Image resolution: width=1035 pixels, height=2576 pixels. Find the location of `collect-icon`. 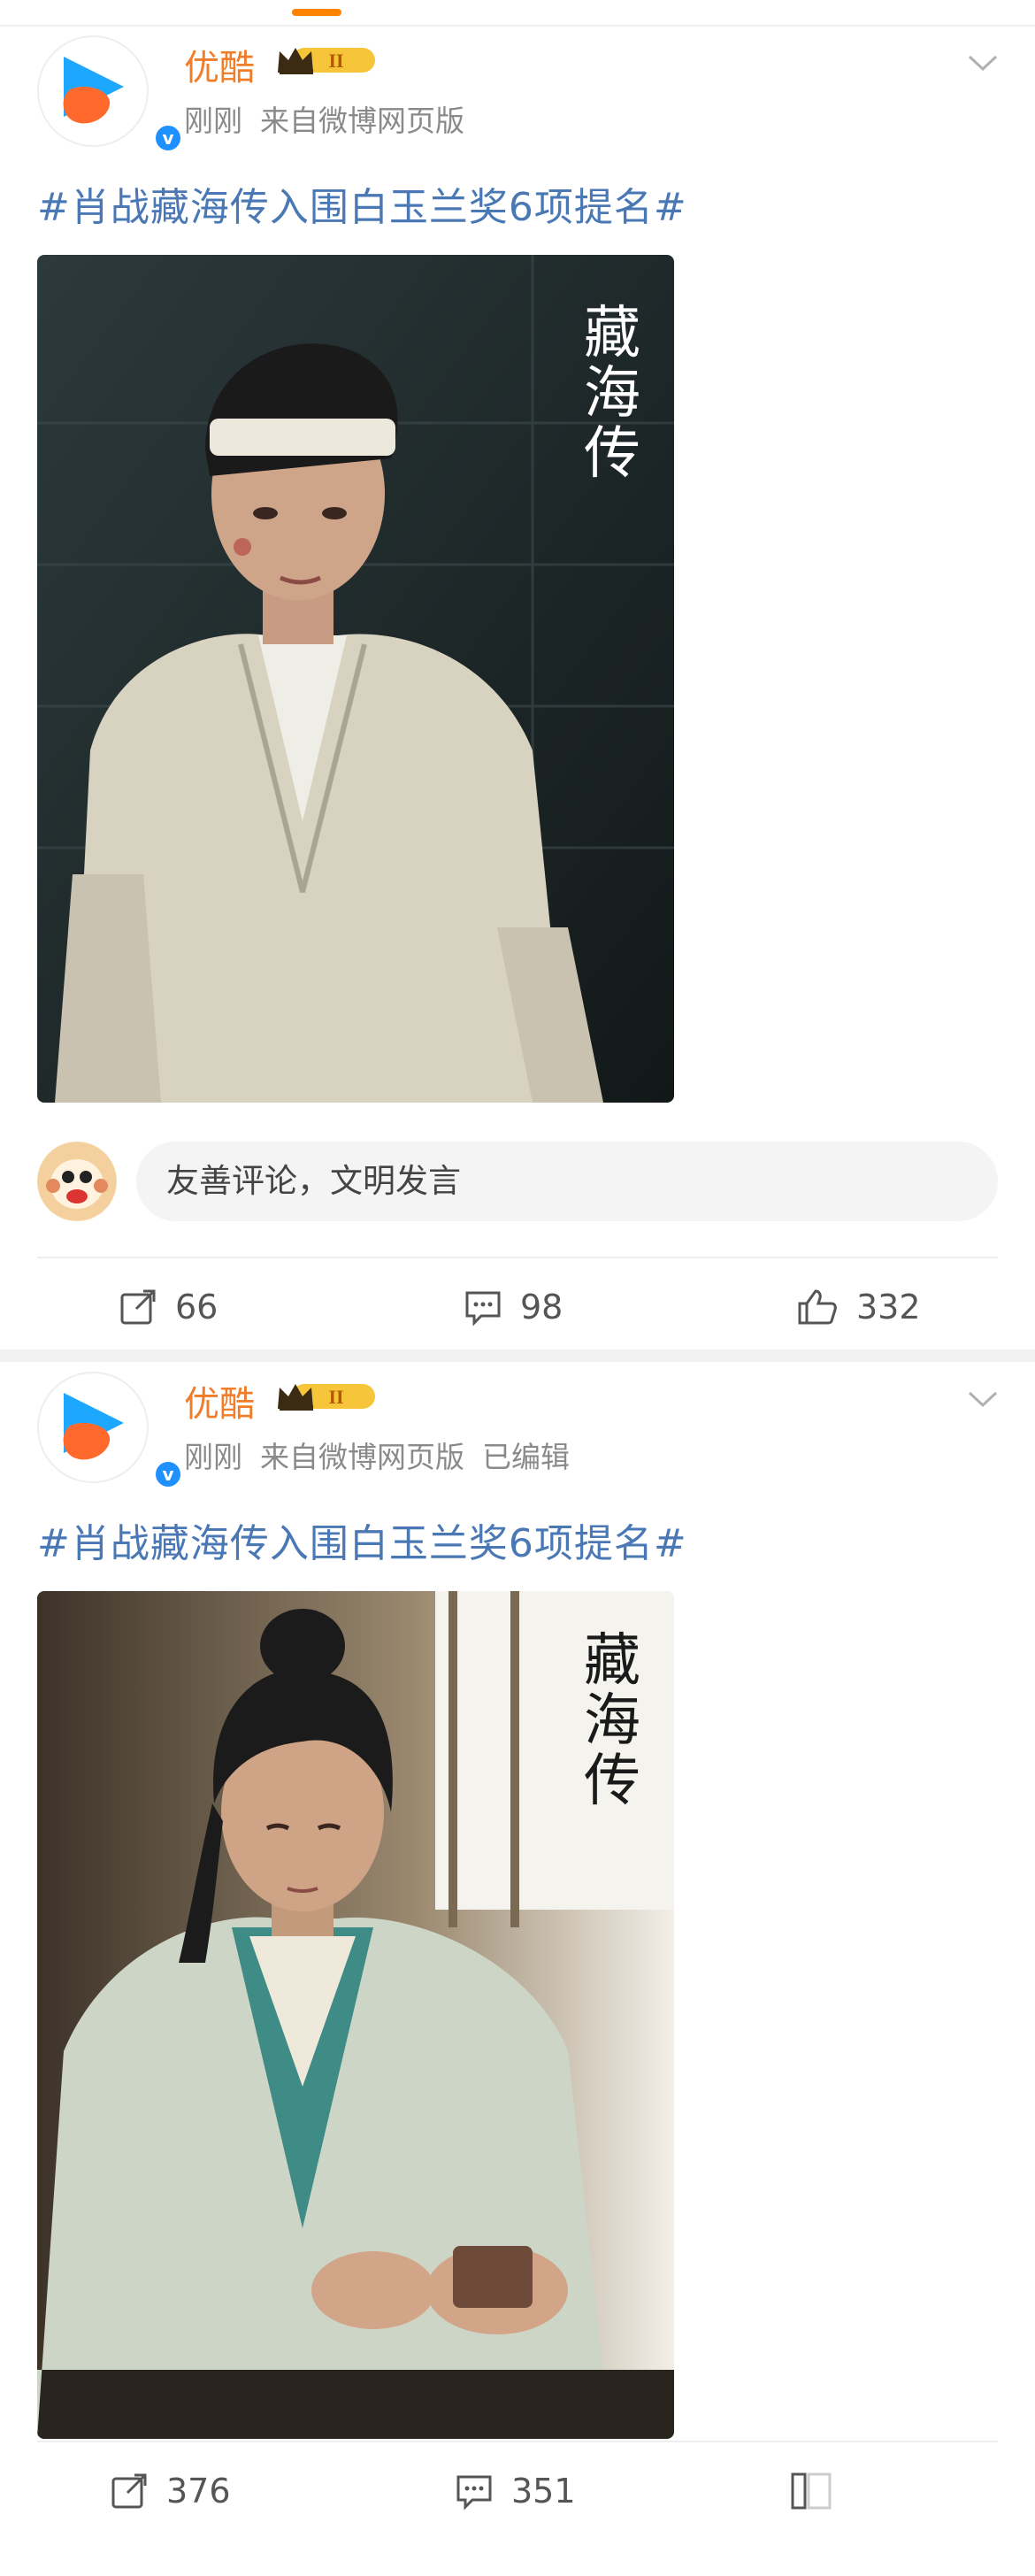

collect-icon is located at coordinates (811, 2491).